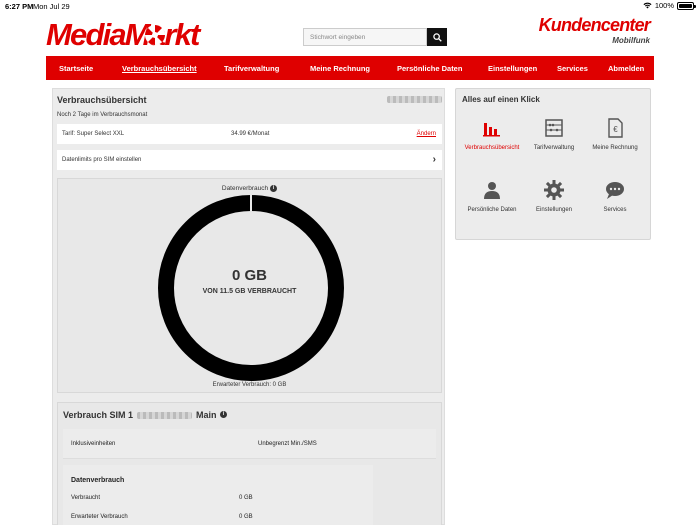 The width and height of the screenshot is (700, 525). I want to click on sim-suffix: Main, so click(206, 415).